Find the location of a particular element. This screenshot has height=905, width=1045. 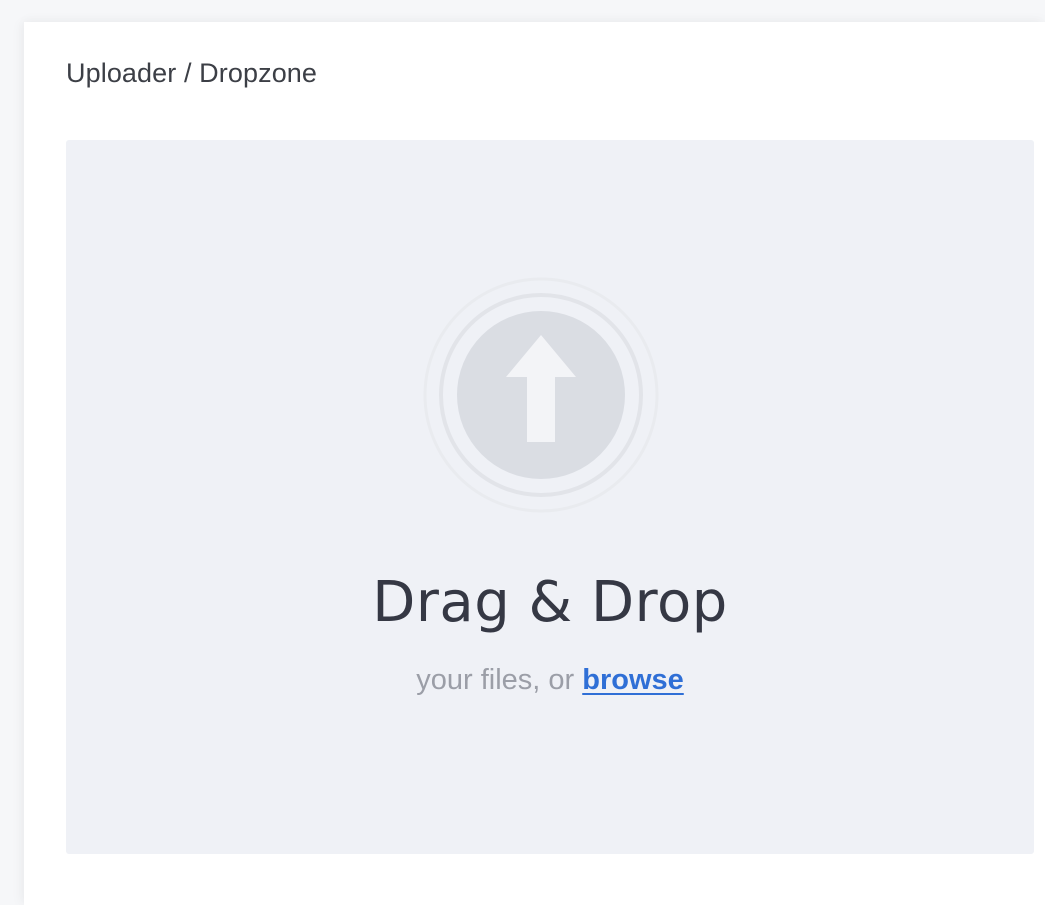

dropzone-prompt: your files, or browse is located at coordinates (550, 680).